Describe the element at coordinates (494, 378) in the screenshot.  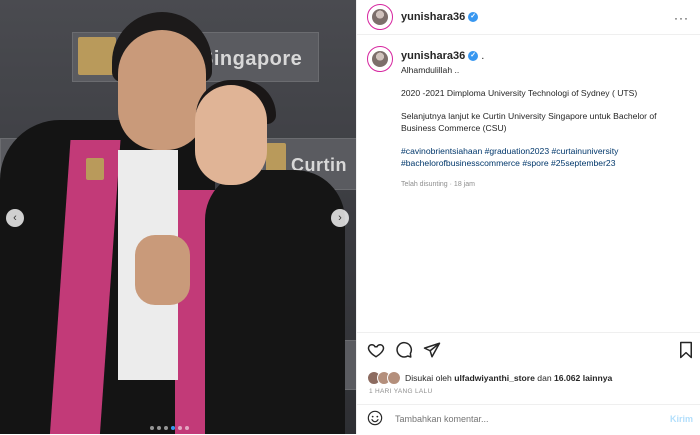
I see `liked-user: ulfadwiyanthi_store` at that location.